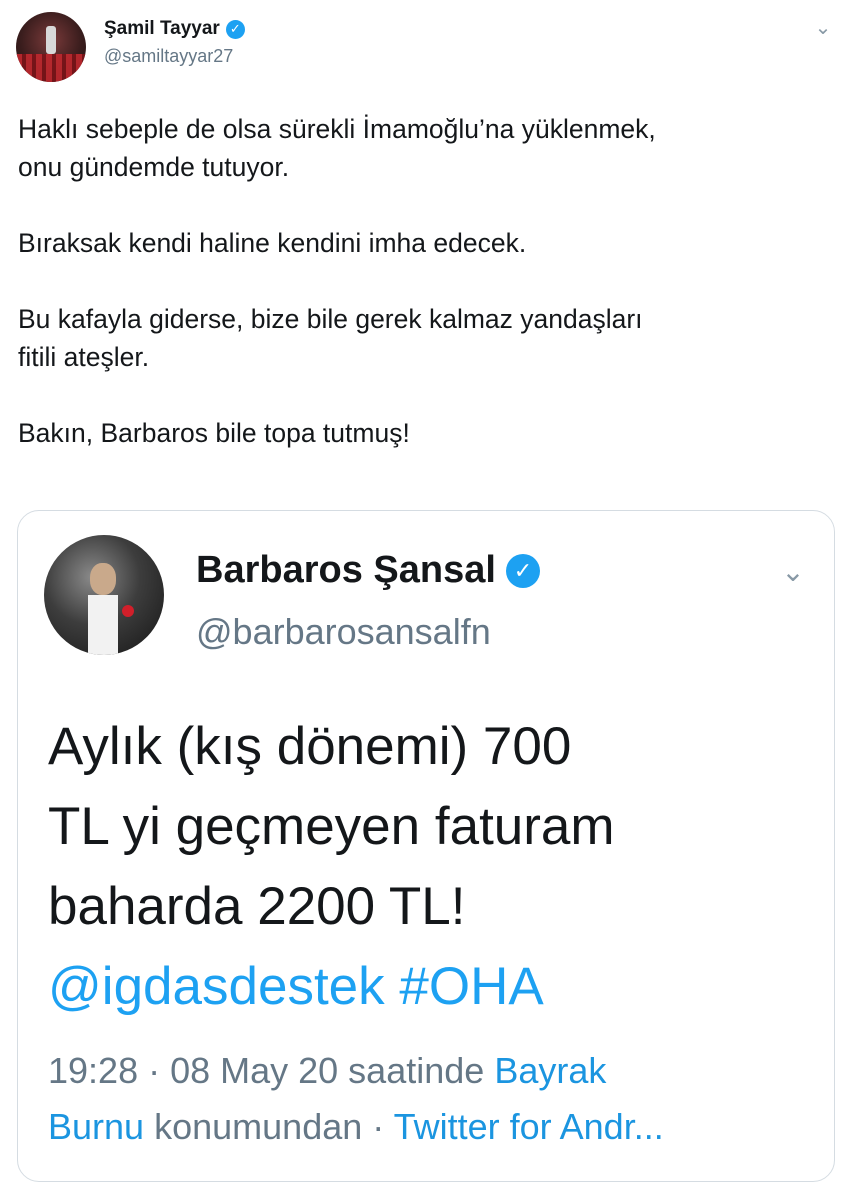 This screenshot has height=1200, width=847. What do you see at coordinates (168, 56) in the screenshot?
I see `author-handle: @samiltayyar27` at bounding box center [168, 56].